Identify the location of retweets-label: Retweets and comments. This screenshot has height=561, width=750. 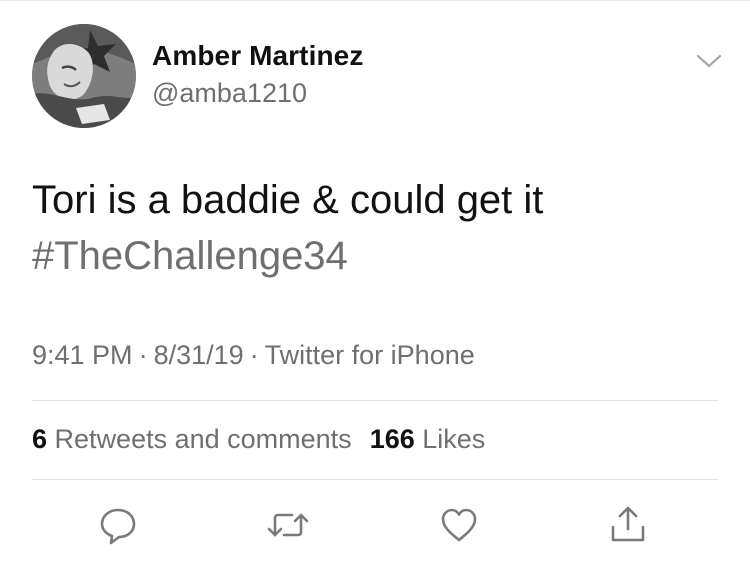
(203, 439).